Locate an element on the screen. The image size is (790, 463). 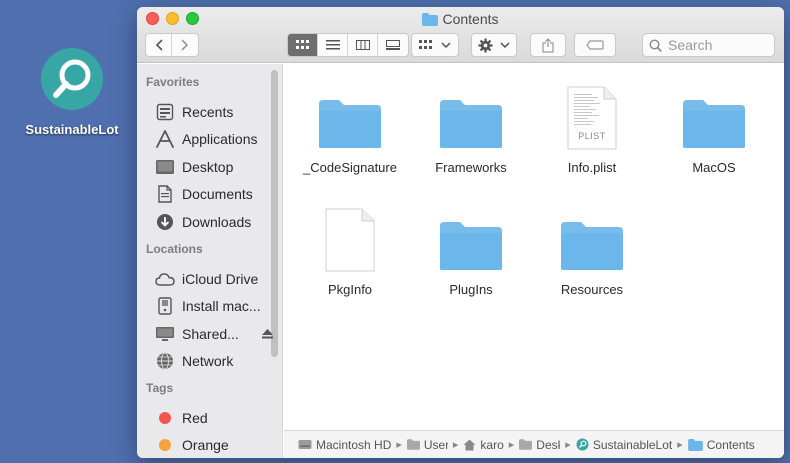
list-view-button is located at coordinates (333, 45).